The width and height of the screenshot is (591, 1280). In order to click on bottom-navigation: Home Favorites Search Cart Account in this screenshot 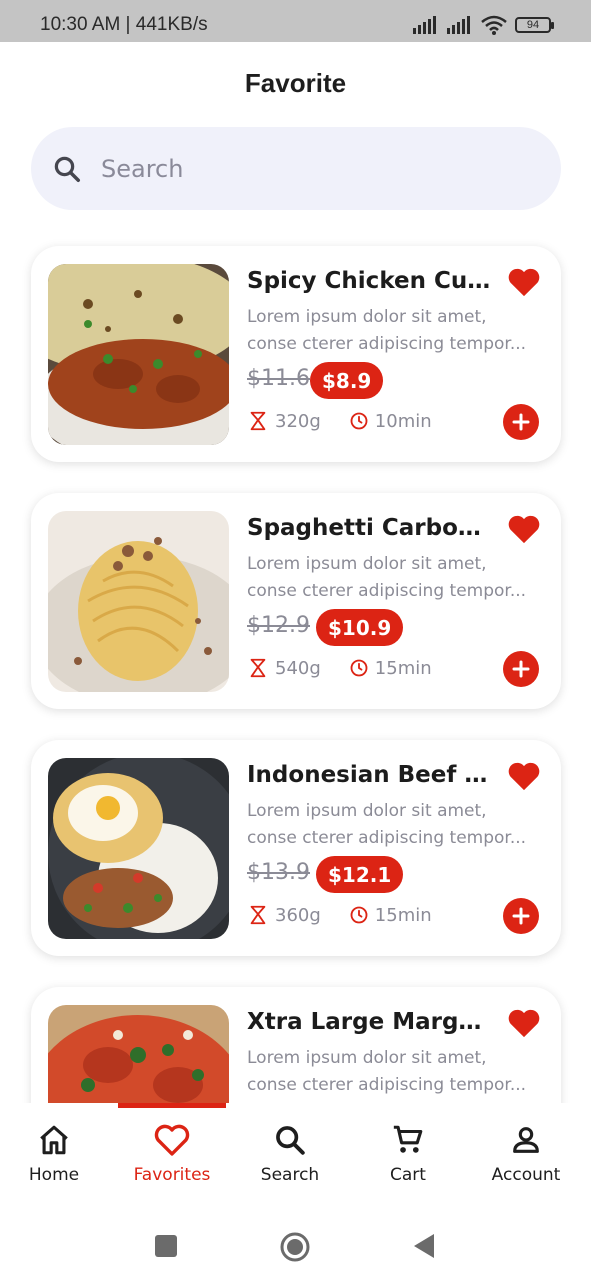, I will do `click(295, 1153)`.